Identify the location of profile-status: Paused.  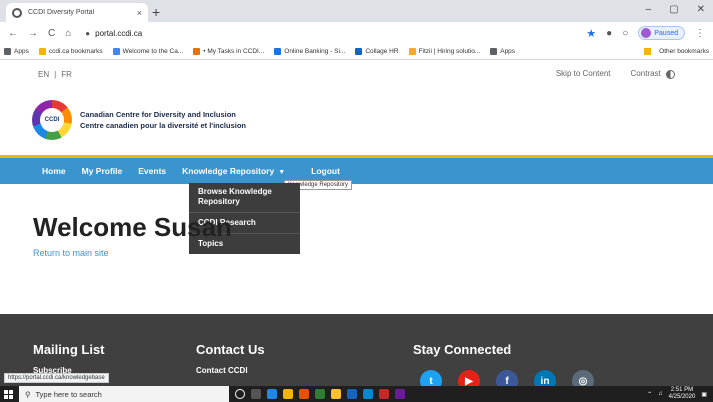
(666, 33).